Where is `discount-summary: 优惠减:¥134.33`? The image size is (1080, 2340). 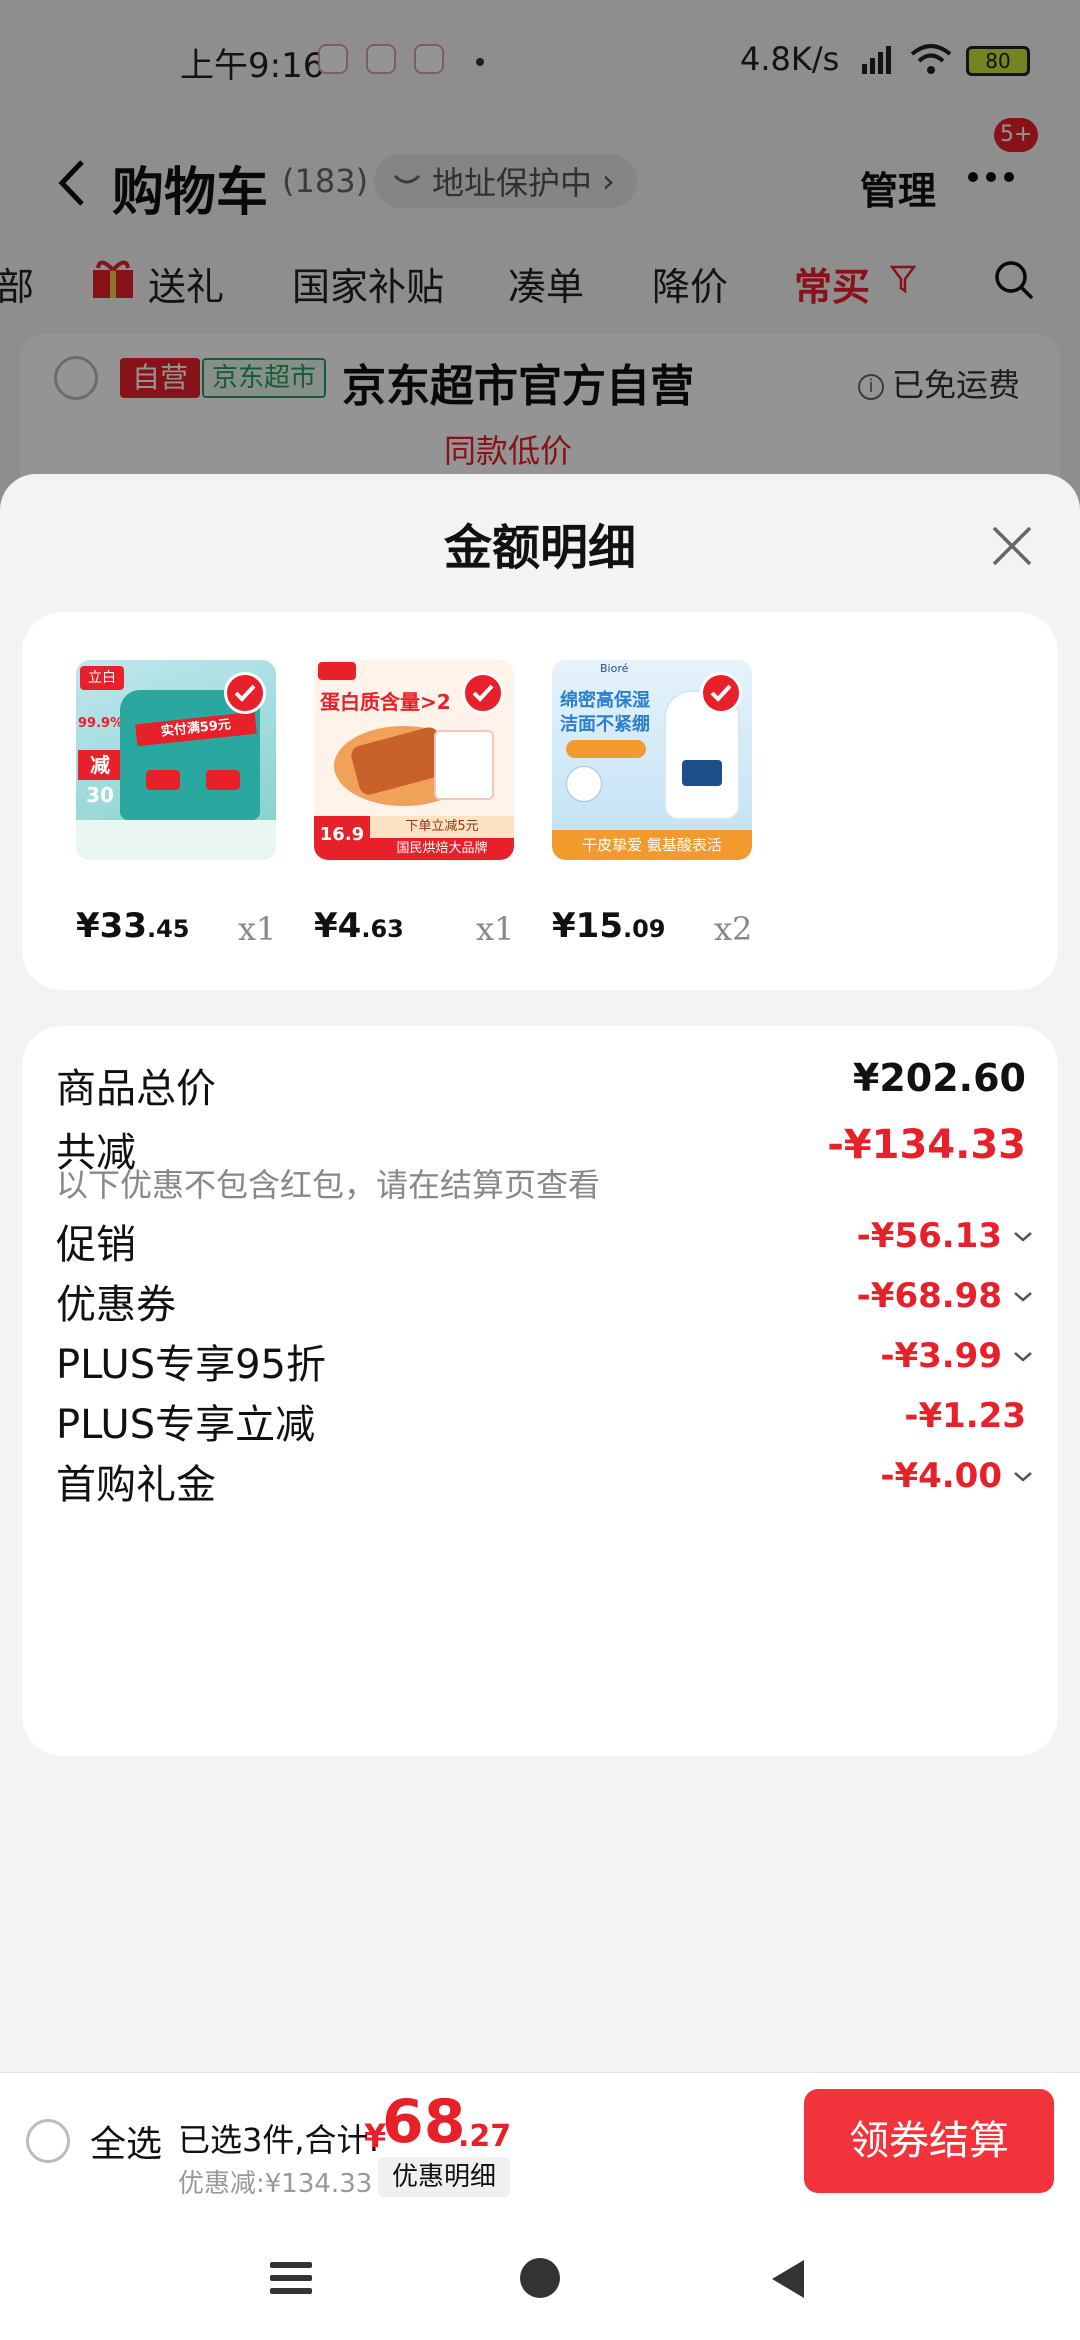 discount-summary: 优惠减:¥134.33 is located at coordinates (275, 2184).